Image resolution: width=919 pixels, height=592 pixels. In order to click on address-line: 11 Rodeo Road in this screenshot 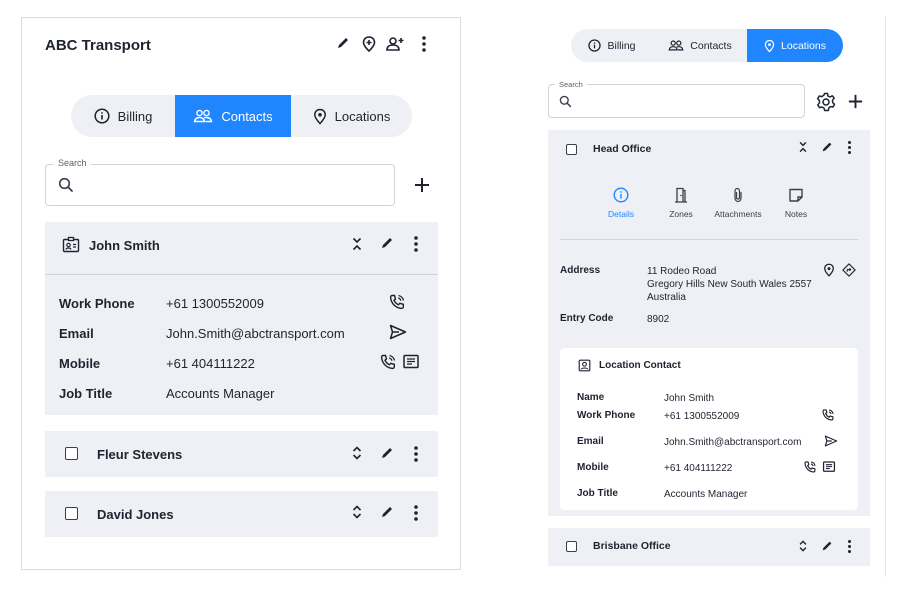, I will do `click(682, 271)`.